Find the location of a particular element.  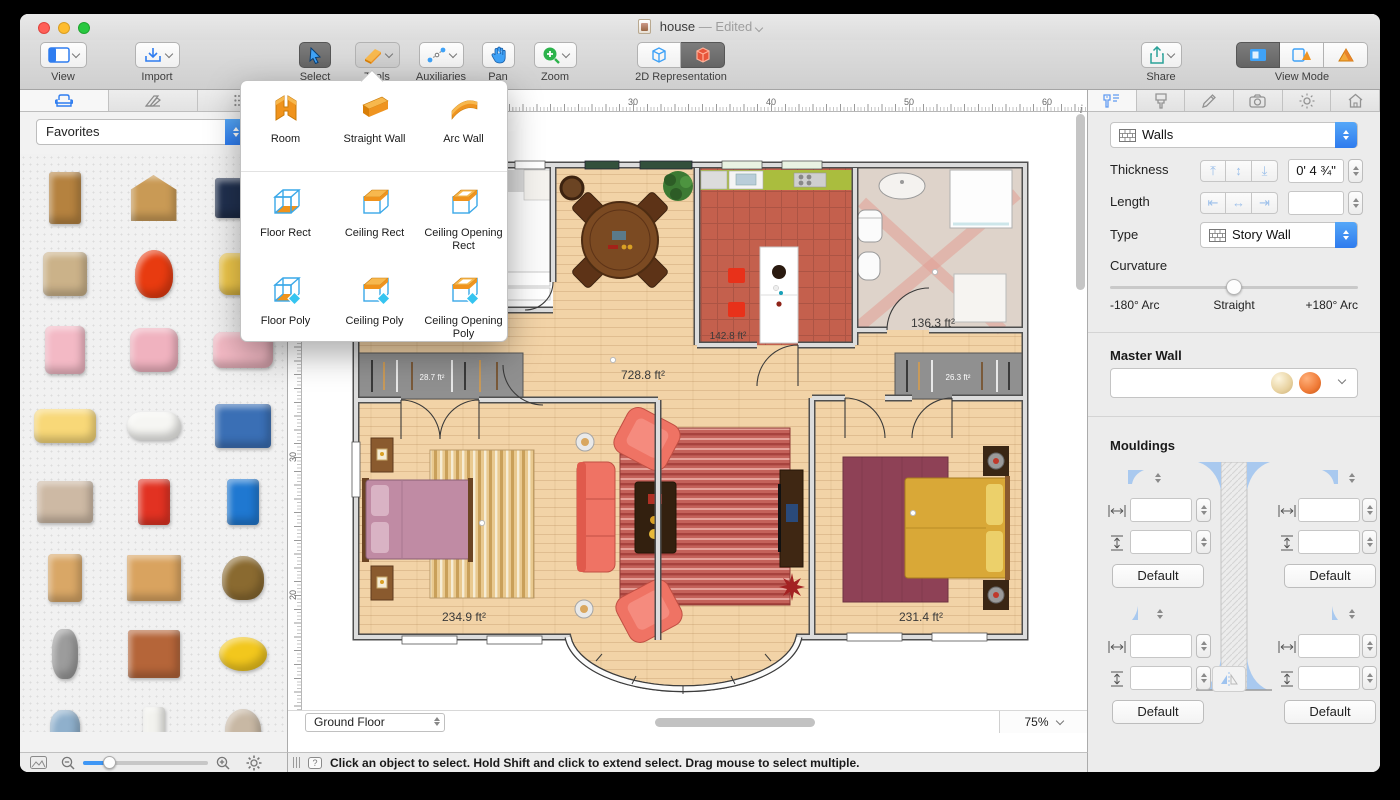

mirror-moulding-button is located at coordinates (1229, 679).